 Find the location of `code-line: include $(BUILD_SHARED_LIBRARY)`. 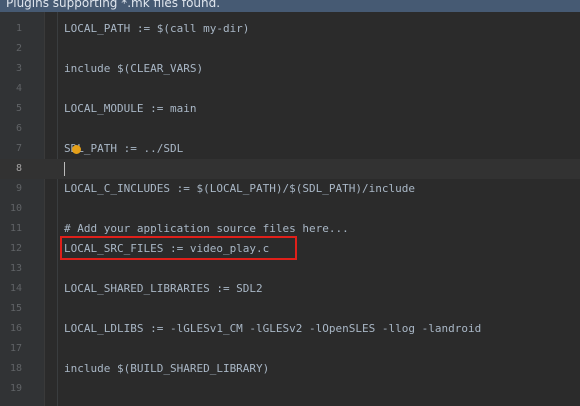

code-line: include $(BUILD_SHARED_LIBRARY) is located at coordinates (166, 369).